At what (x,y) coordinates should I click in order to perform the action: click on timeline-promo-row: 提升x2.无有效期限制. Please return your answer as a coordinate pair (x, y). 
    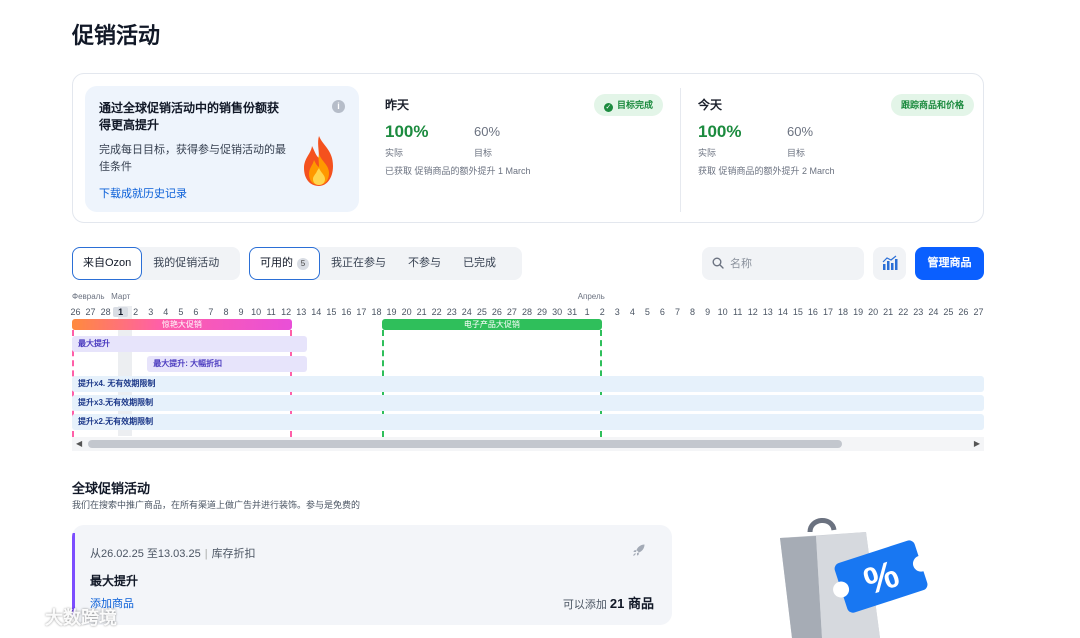
    Looking at the image, I should click on (528, 422).